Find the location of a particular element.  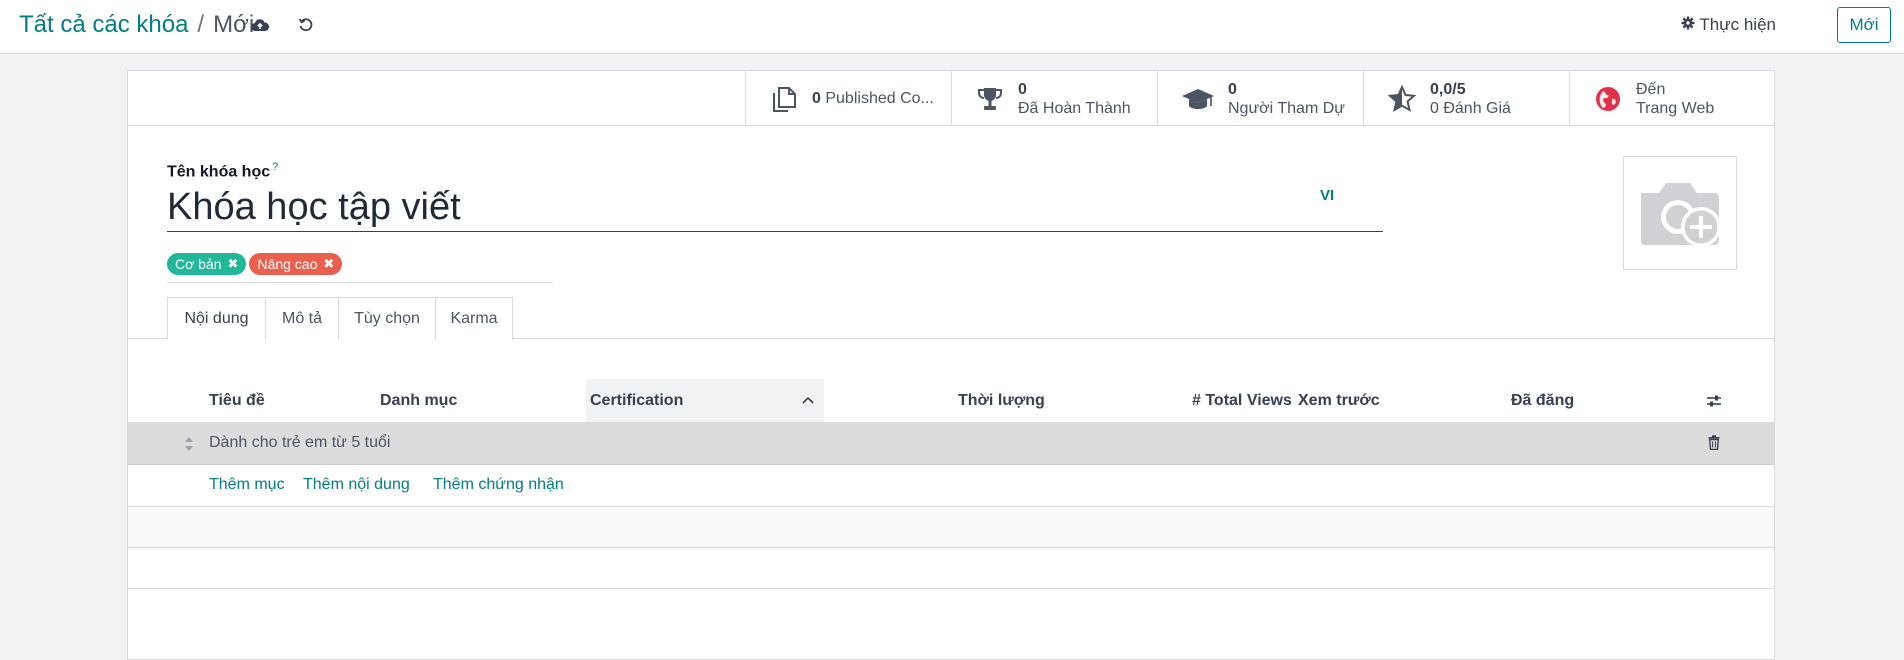

attendees-button: 0 Người Tham Dự is located at coordinates (1260, 98).